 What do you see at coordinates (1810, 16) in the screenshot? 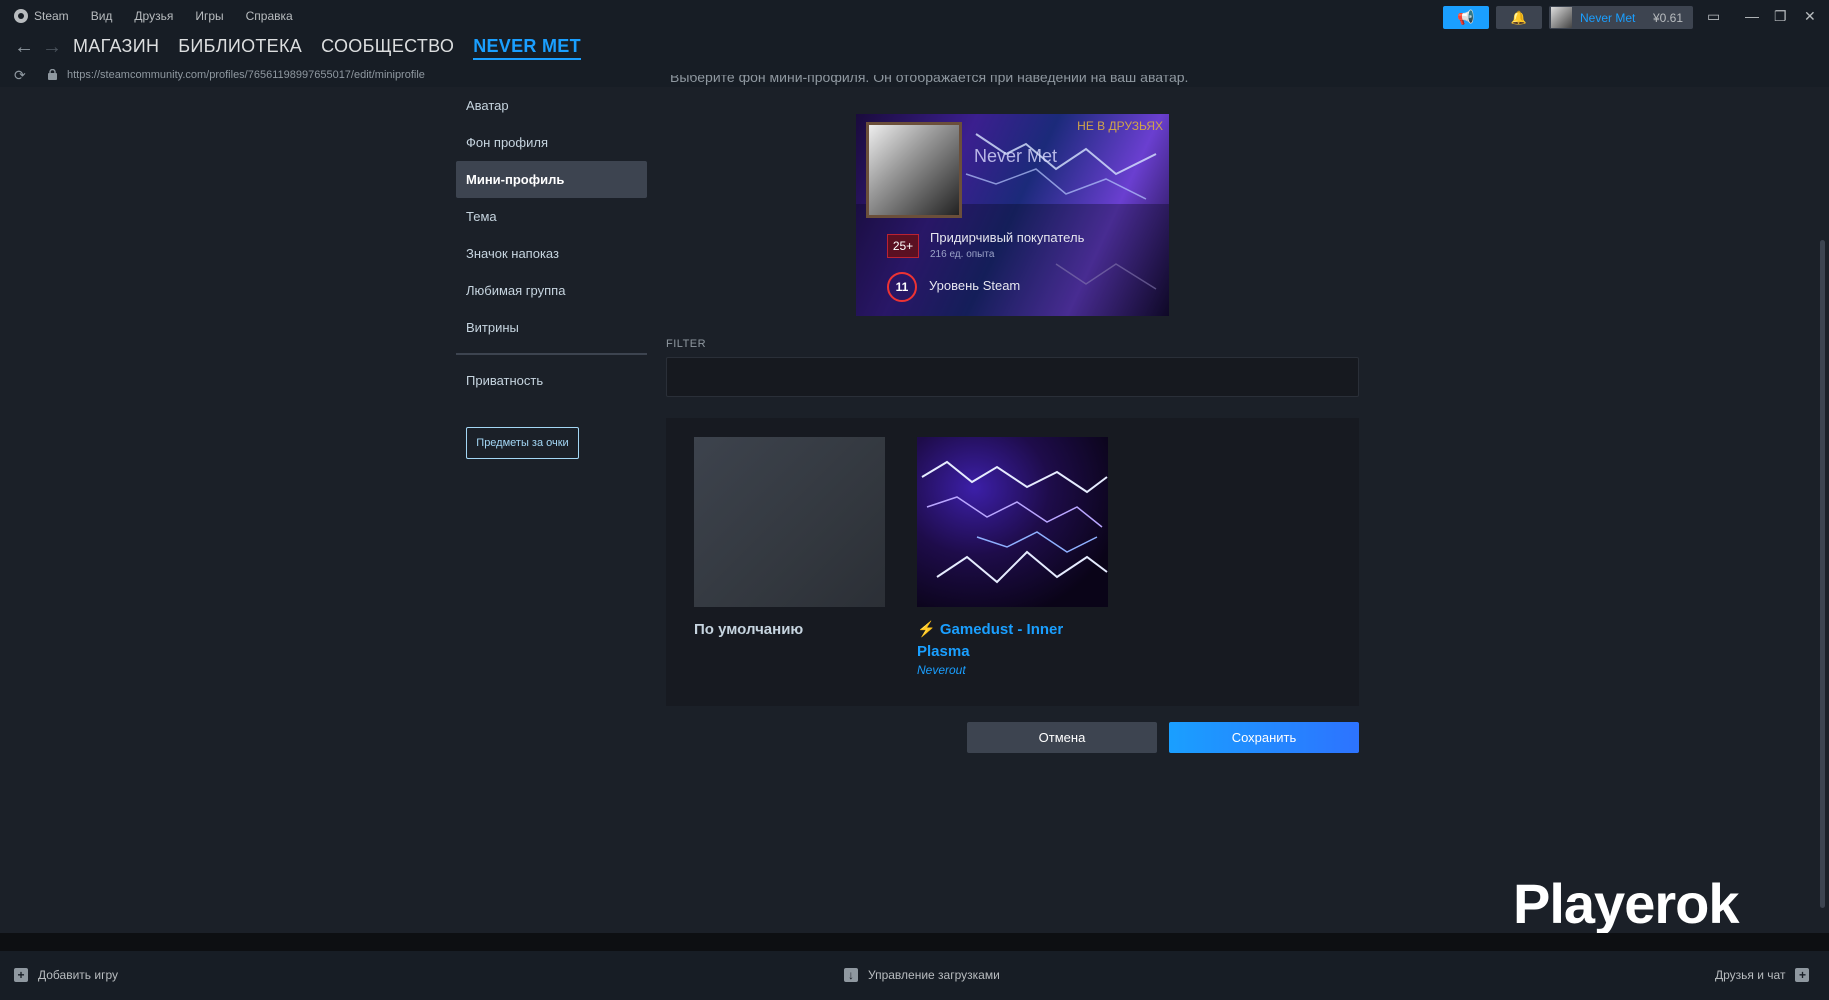
I see `close-icon: ✕` at bounding box center [1810, 16].